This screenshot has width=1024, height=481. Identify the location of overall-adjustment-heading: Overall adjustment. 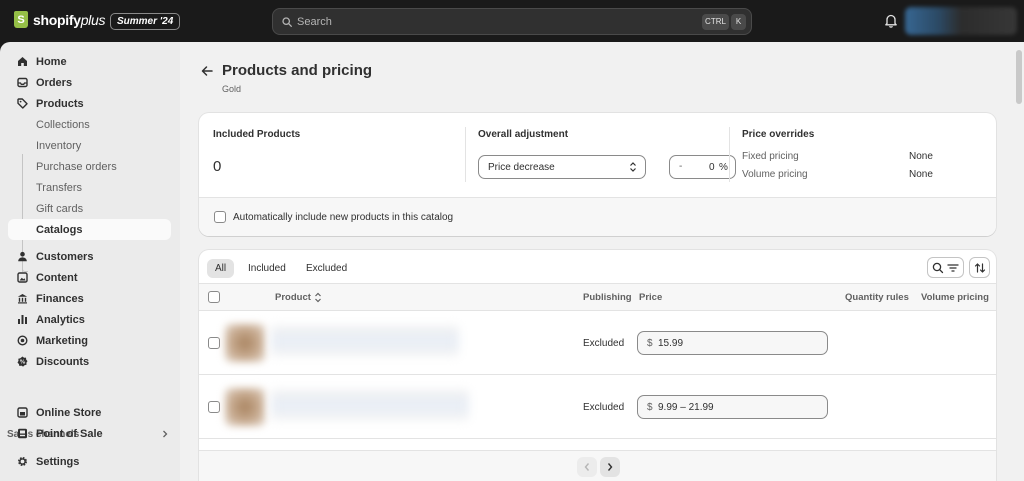
(523, 134).